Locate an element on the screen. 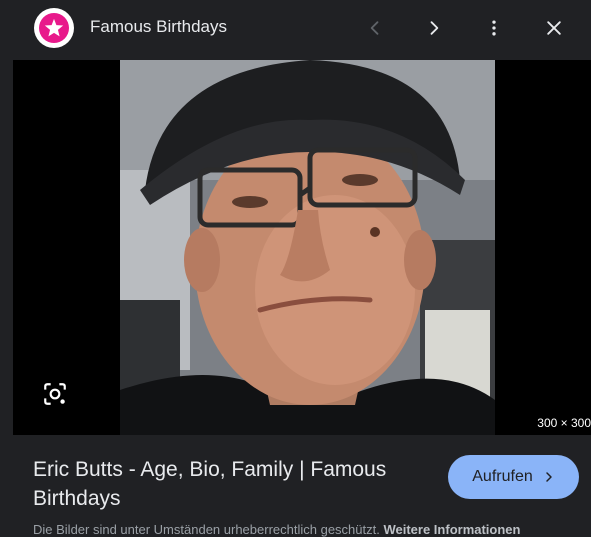  more-options-button is located at coordinates (494, 28).